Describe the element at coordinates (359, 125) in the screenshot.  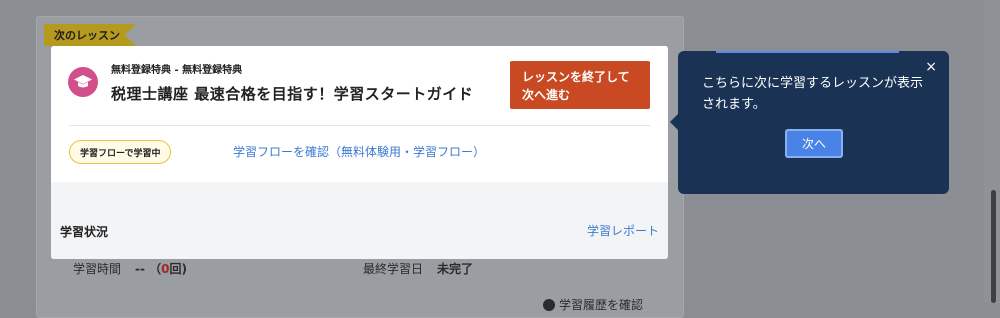
I see `divider` at that location.